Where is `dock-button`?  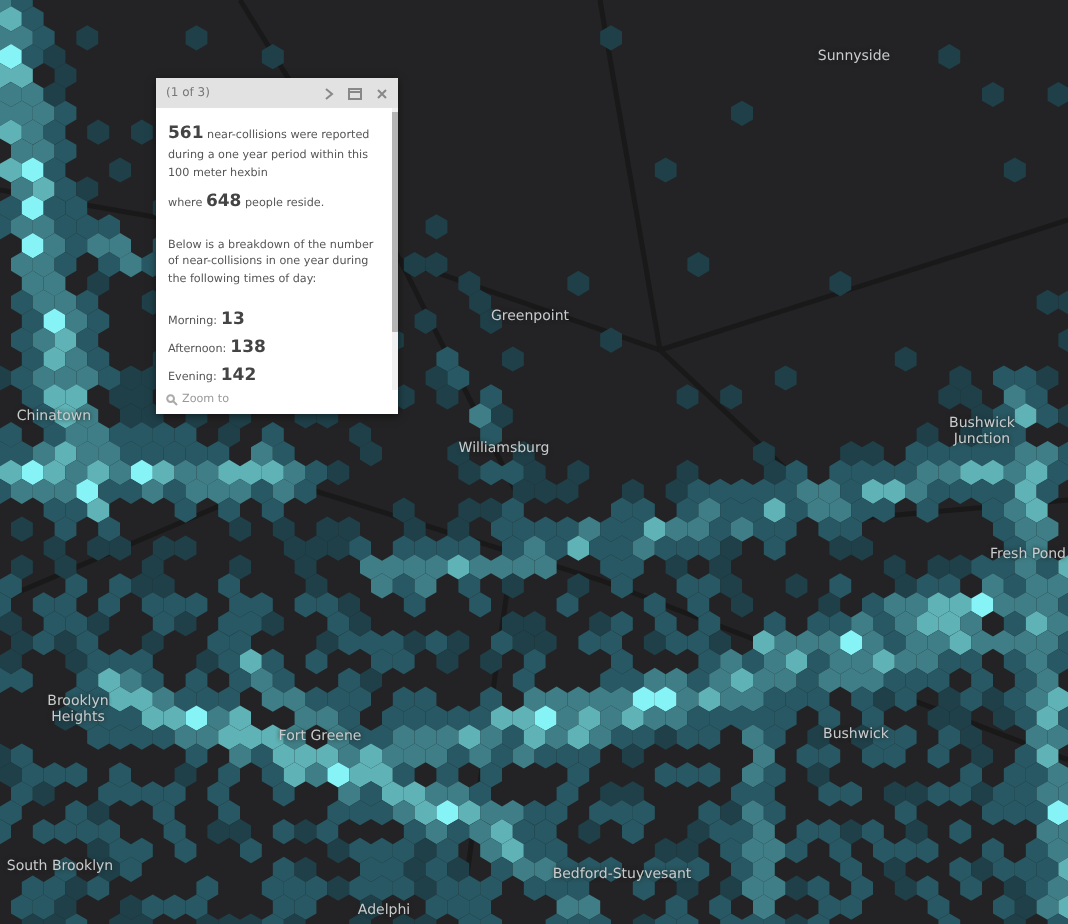
dock-button is located at coordinates (355, 93).